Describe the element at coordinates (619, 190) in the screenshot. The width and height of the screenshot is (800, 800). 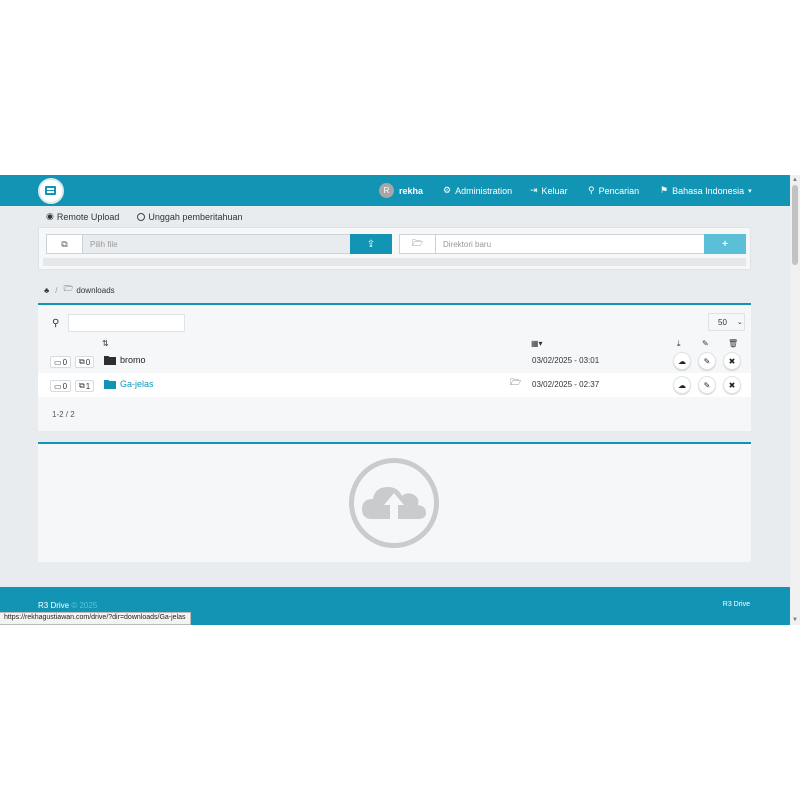
I see `nav-search-label: Pencarian` at that location.